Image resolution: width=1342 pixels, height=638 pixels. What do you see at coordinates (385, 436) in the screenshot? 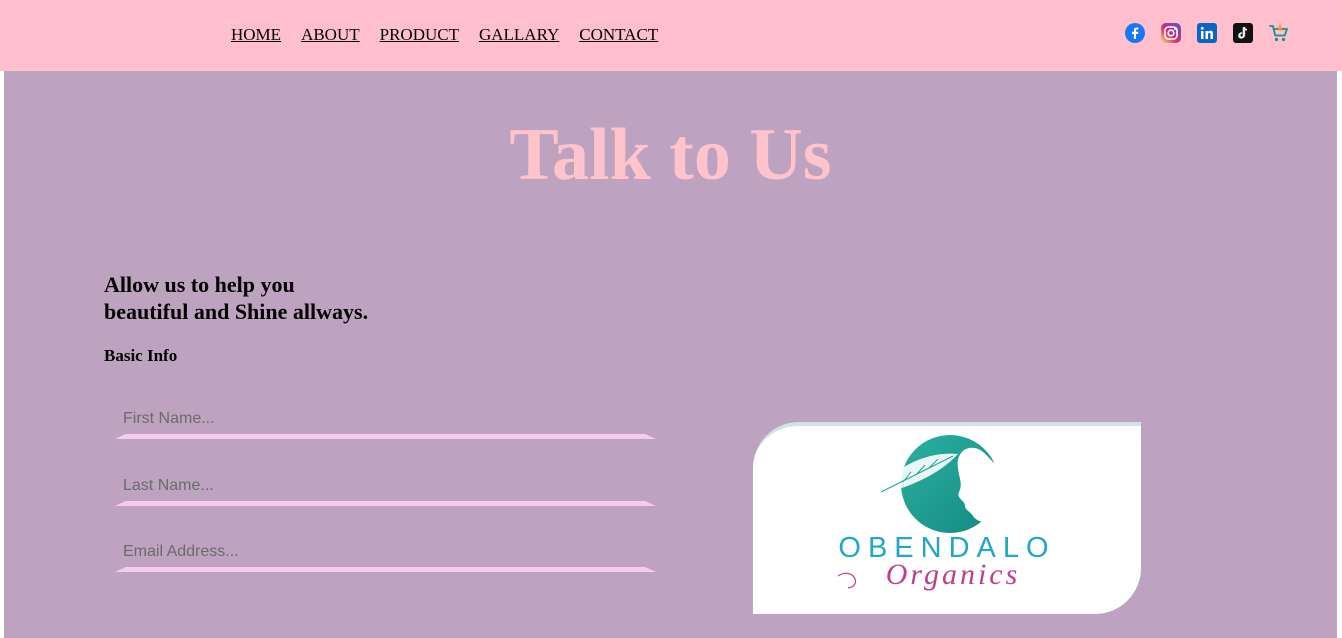
I see `first-name-underline` at bounding box center [385, 436].